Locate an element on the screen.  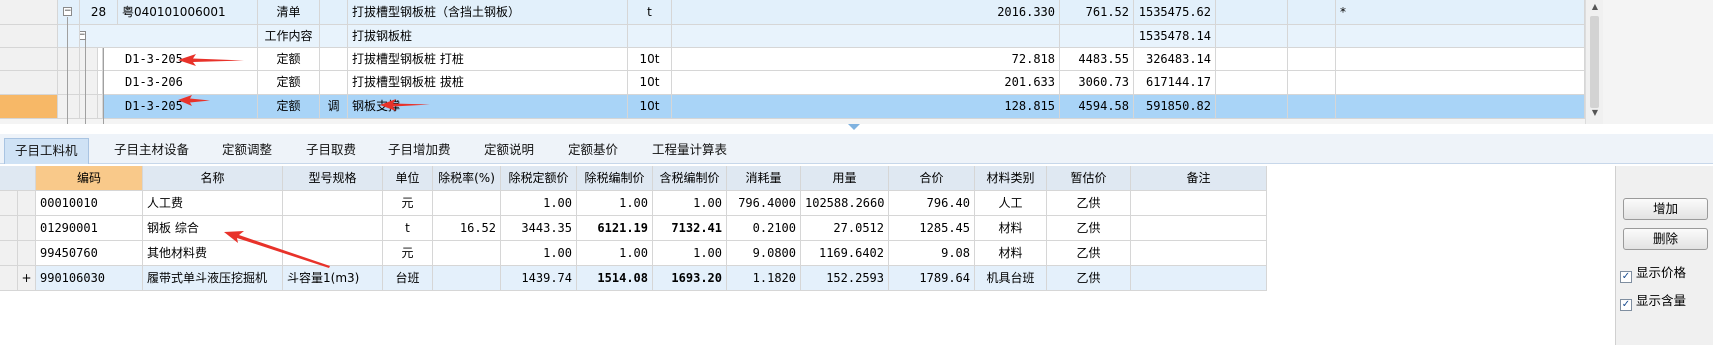
scroll-thumb is located at coordinates (1594, 62).